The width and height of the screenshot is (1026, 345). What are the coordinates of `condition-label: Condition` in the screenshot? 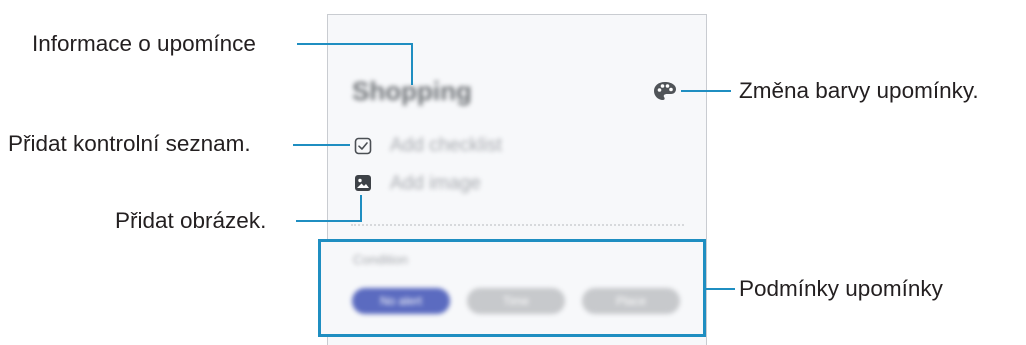 It's located at (380, 259).